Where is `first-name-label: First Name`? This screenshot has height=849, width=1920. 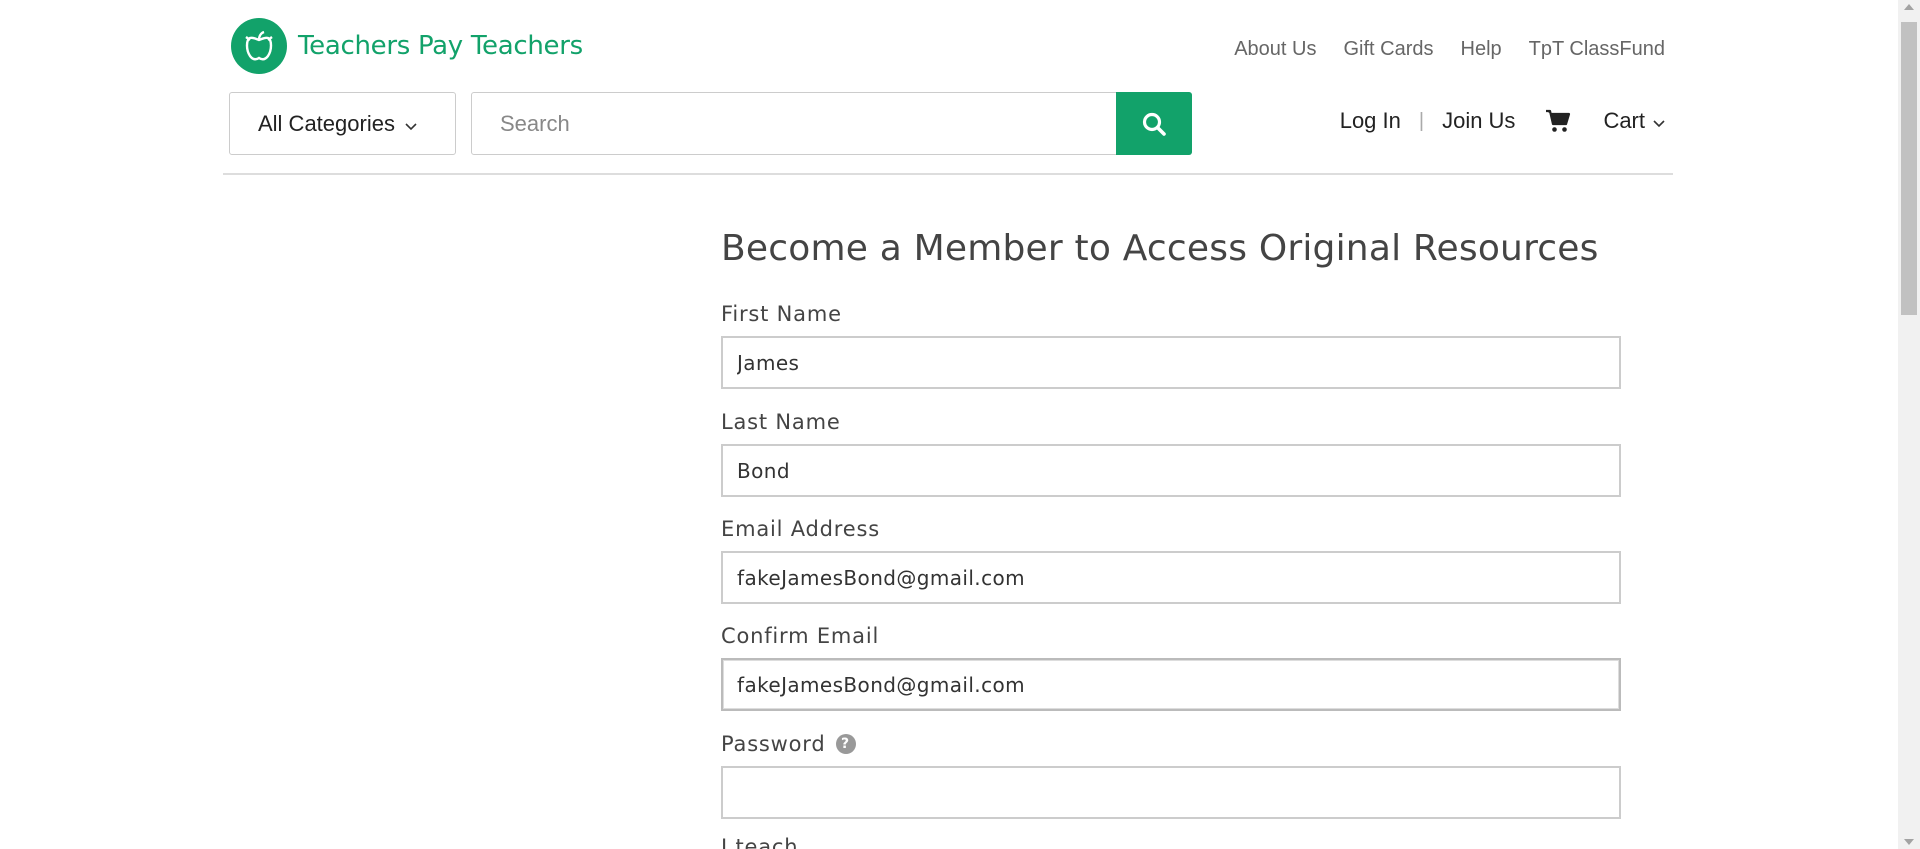 first-name-label: First Name is located at coordinates (781, 314).